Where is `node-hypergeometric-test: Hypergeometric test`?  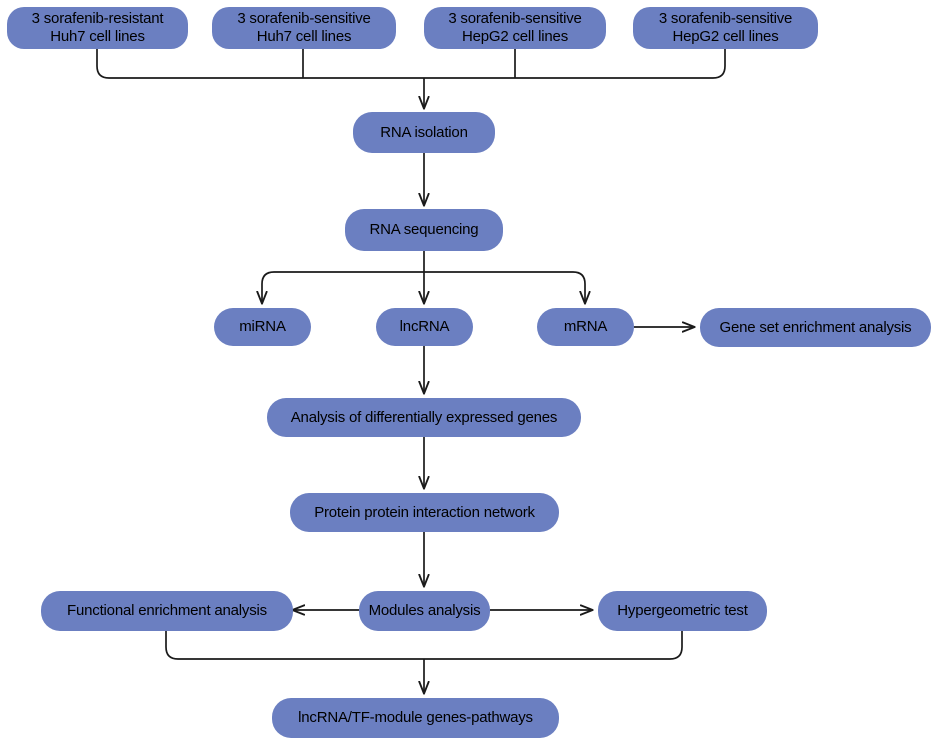 node-hypergeometric-test: Hypergeometric test is located at coordinates (682, 611).